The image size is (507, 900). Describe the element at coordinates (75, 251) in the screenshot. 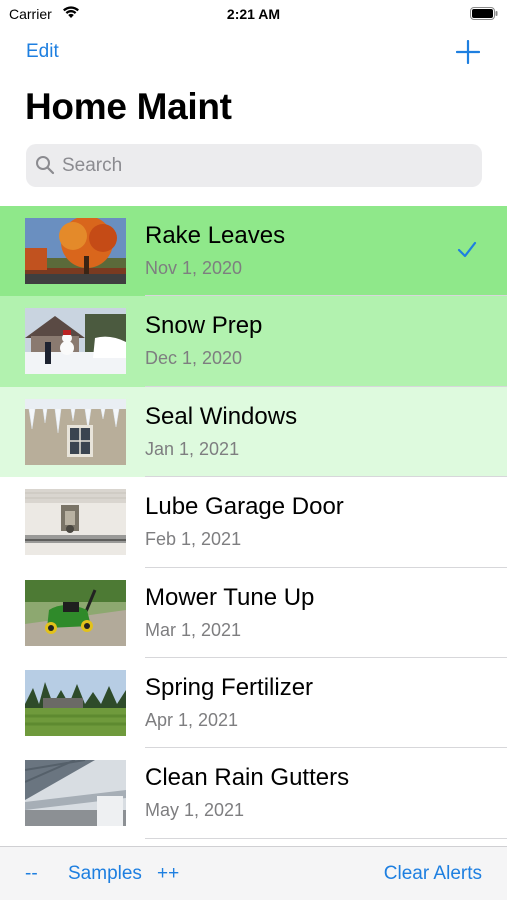

I see `autumn-tree-thumbnail` at that location.